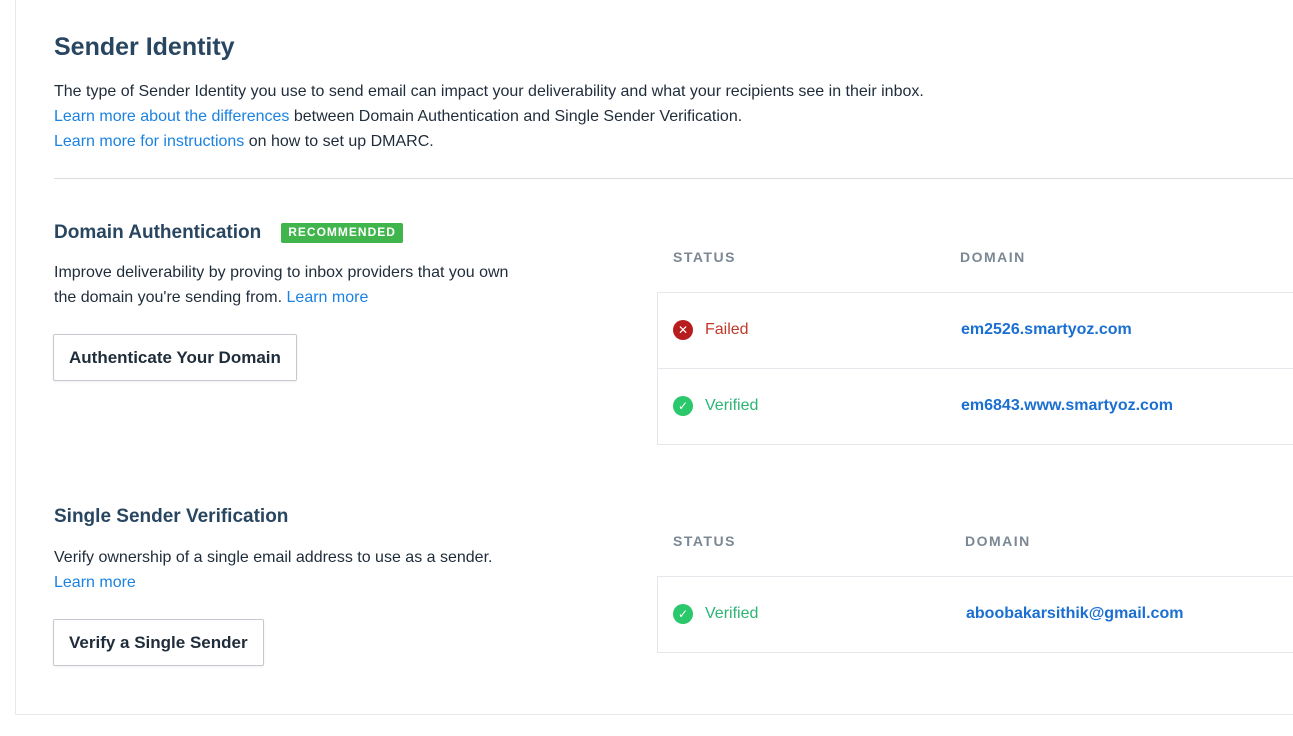 Image resolution: width=1293 pixels, height=736 pixels. What do you see at coordinates (342, 233) in the screenshot?
I see `recommended-badge: RECOMMENDED` at bounding box center [342, 233].